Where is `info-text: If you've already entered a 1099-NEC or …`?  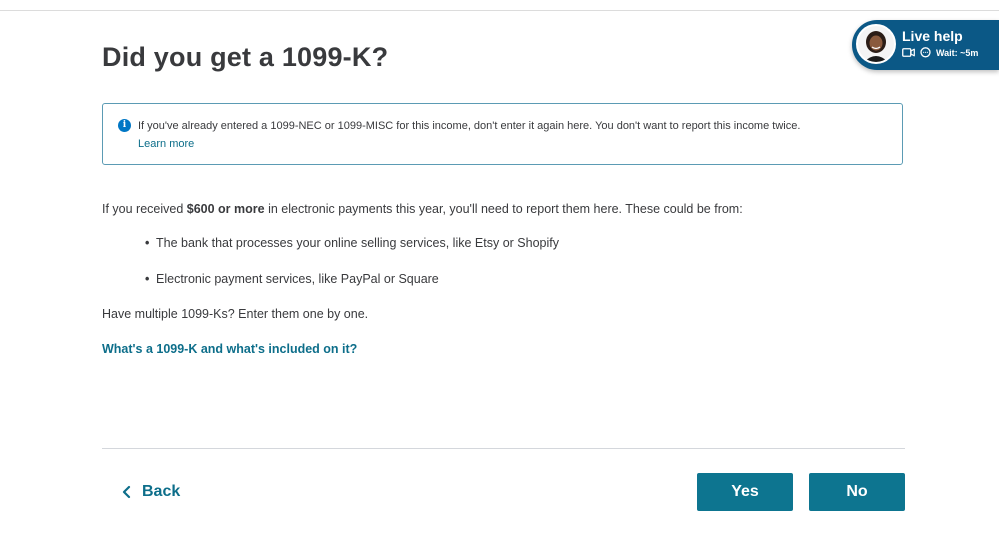
info-text: If you've already entered a 1099-NEC or … is located at coordinates (469, 126).